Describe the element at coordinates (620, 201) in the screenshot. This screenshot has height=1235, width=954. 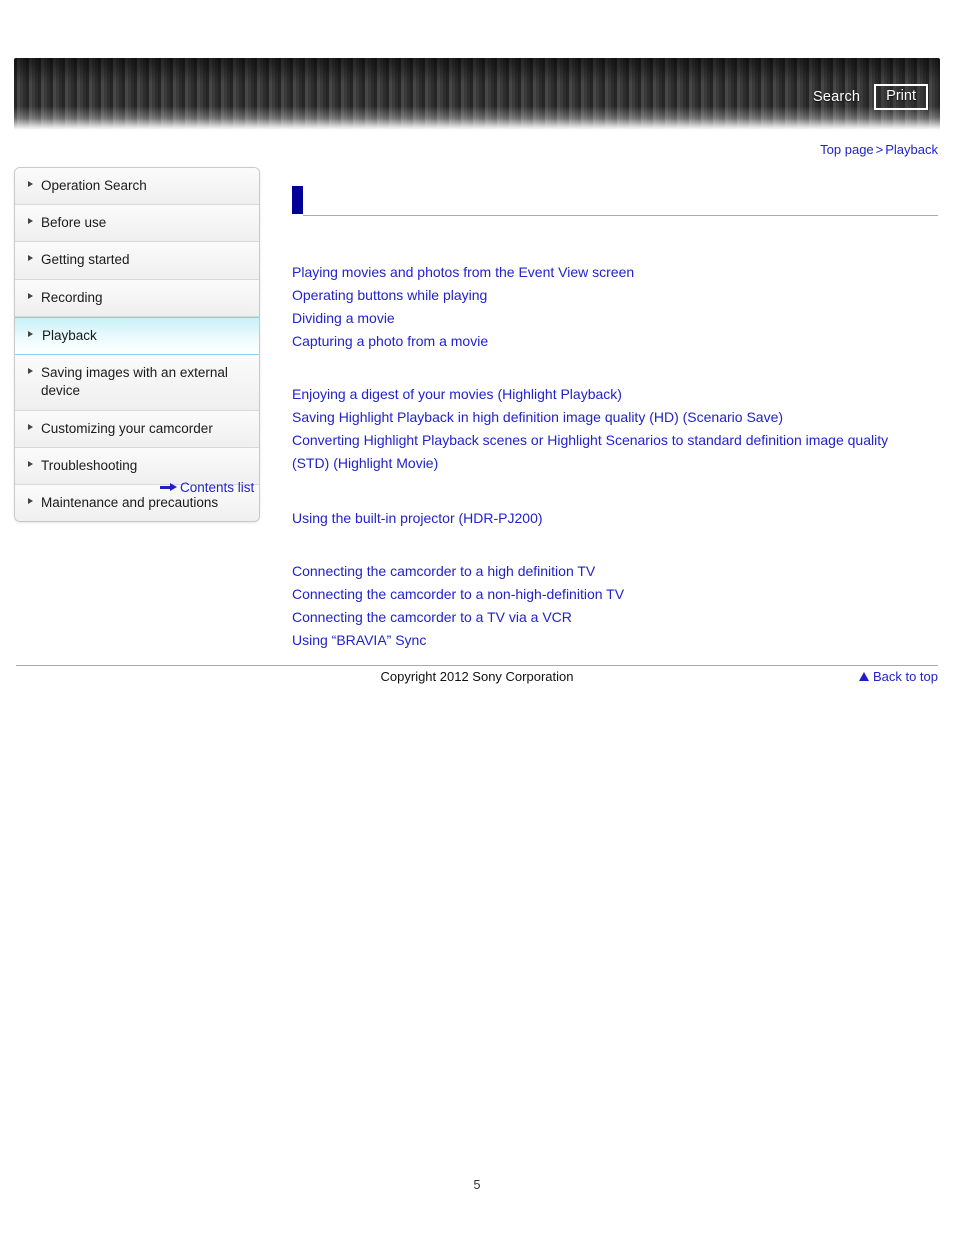
I see `page-title` at that location.